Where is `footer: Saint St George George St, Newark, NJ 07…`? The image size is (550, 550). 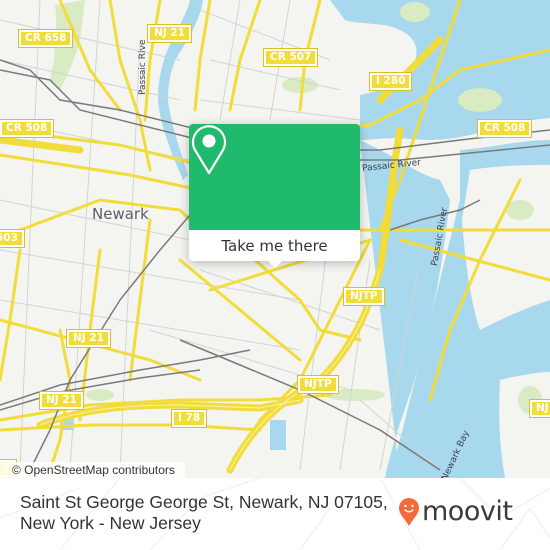 footer: Saint St George George St, Newark, NJ 07… is located at coordinates (275, 514).